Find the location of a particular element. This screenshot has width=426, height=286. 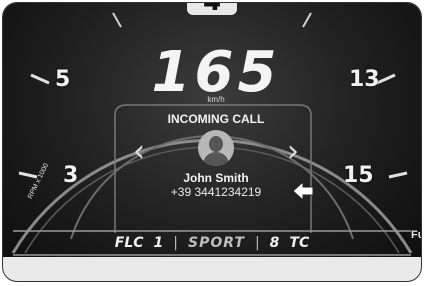

flc-value: 1 is located at coordinates (158, 243).